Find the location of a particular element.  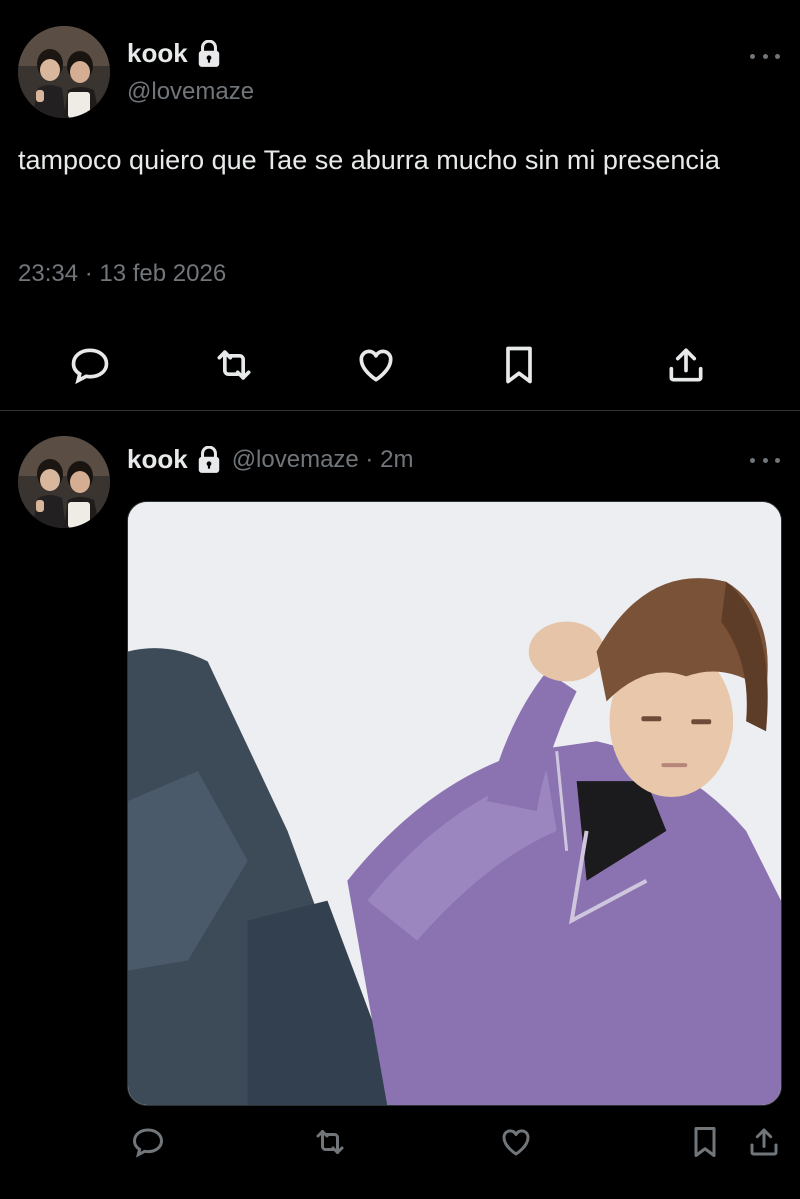

tweet-divider is located at coordinates (400, 410).